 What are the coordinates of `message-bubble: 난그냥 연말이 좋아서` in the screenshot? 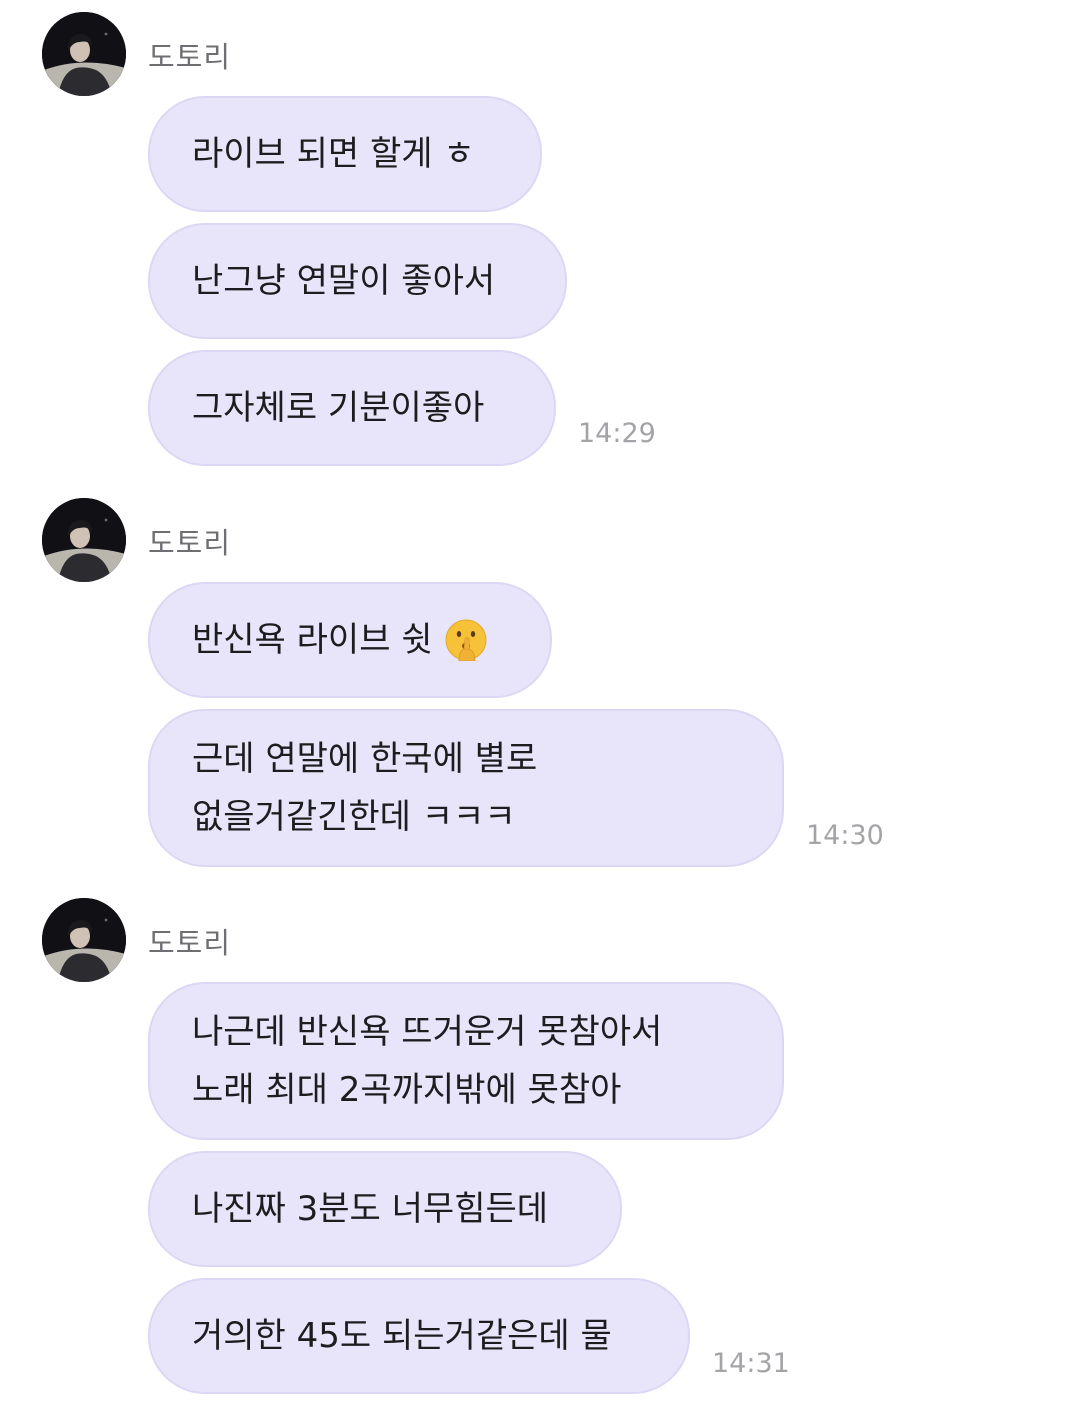 It's located at (357, 281).